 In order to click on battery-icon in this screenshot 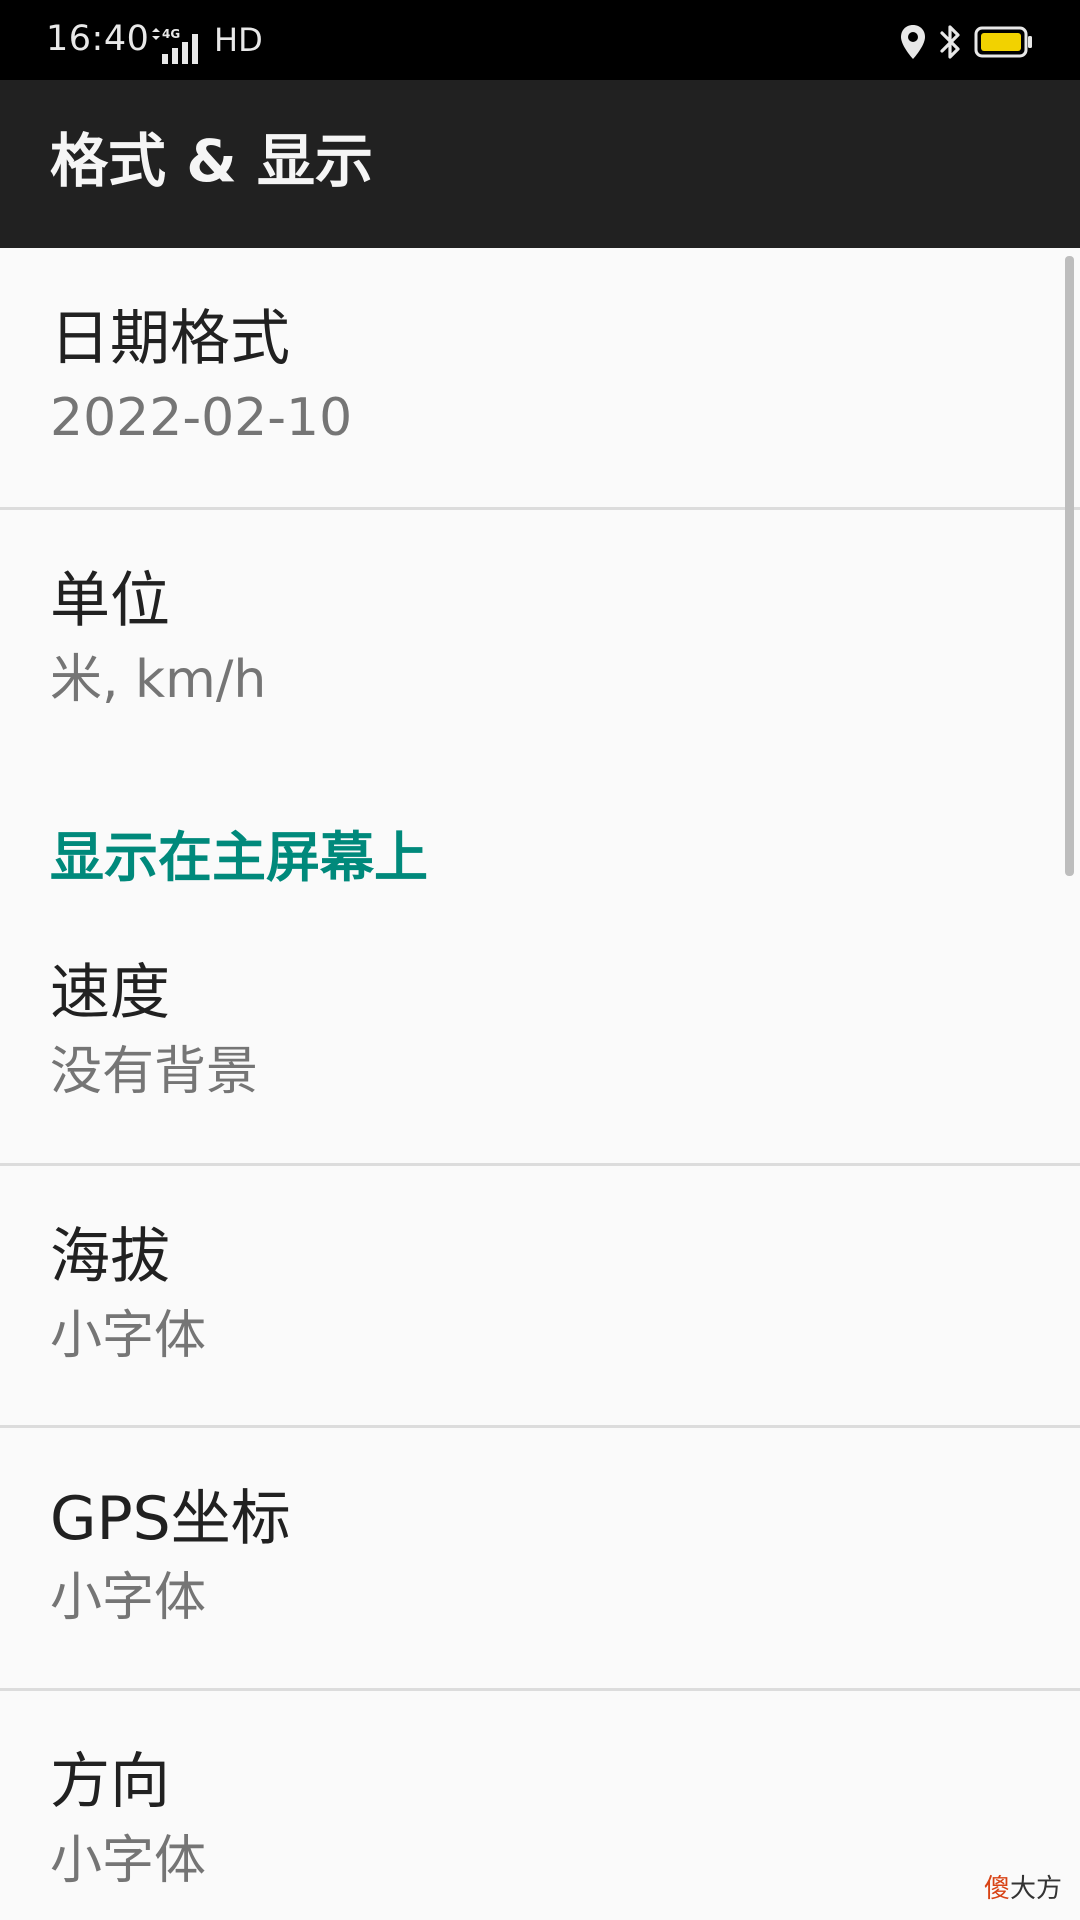, I will do `click(1003, 42)`.